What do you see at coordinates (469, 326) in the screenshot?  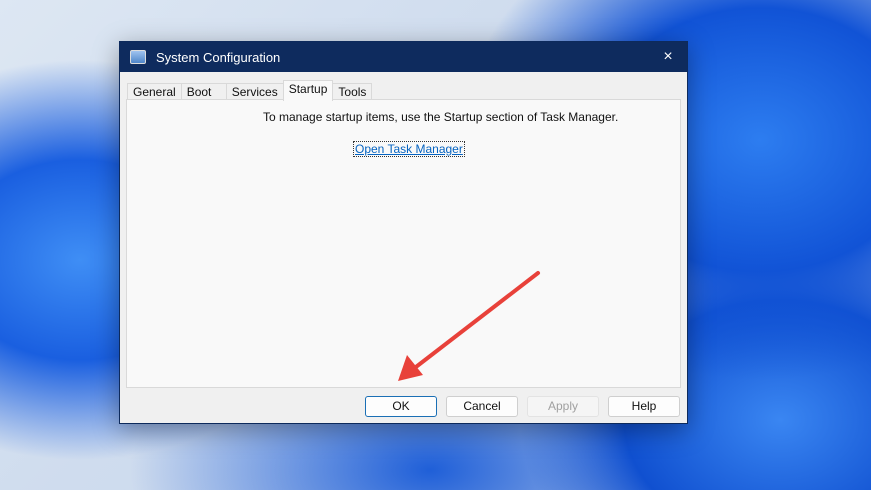 I see `red-arrow-annotation` at bounding box center [469, 326].